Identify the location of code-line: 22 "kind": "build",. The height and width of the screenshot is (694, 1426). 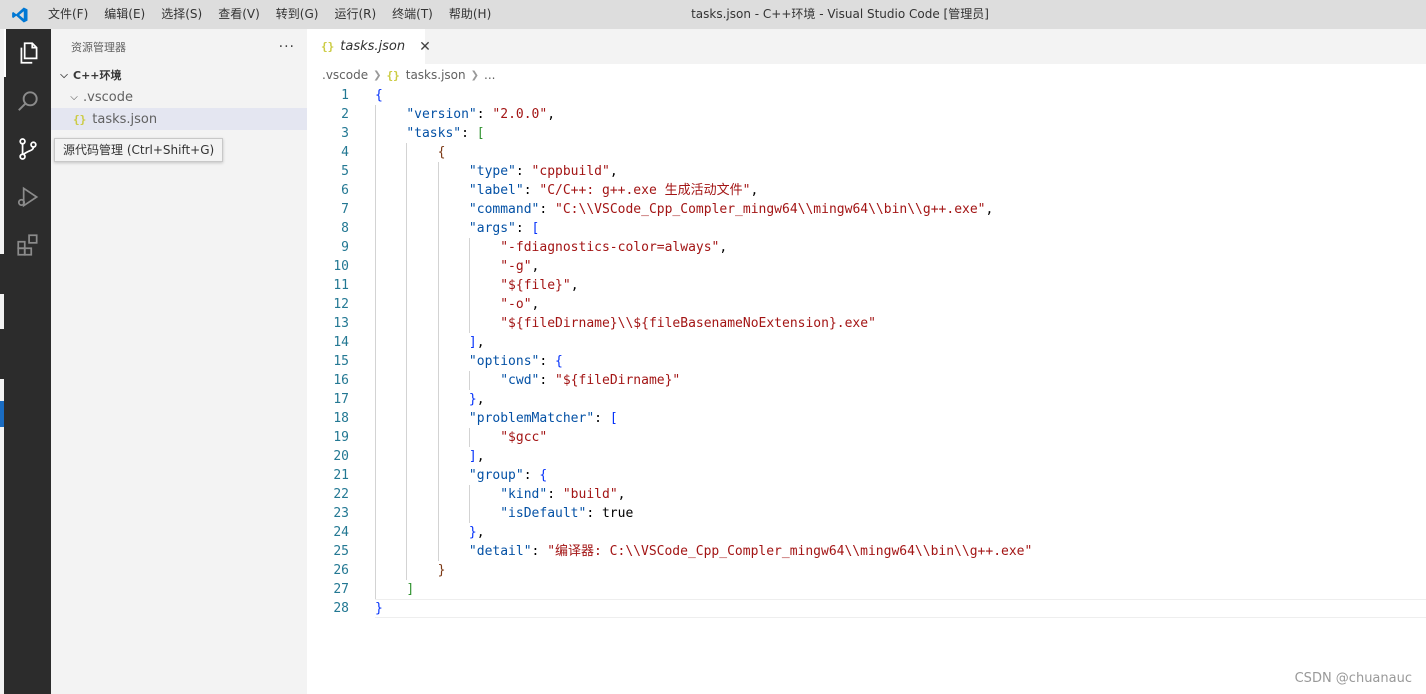
(866, 494).